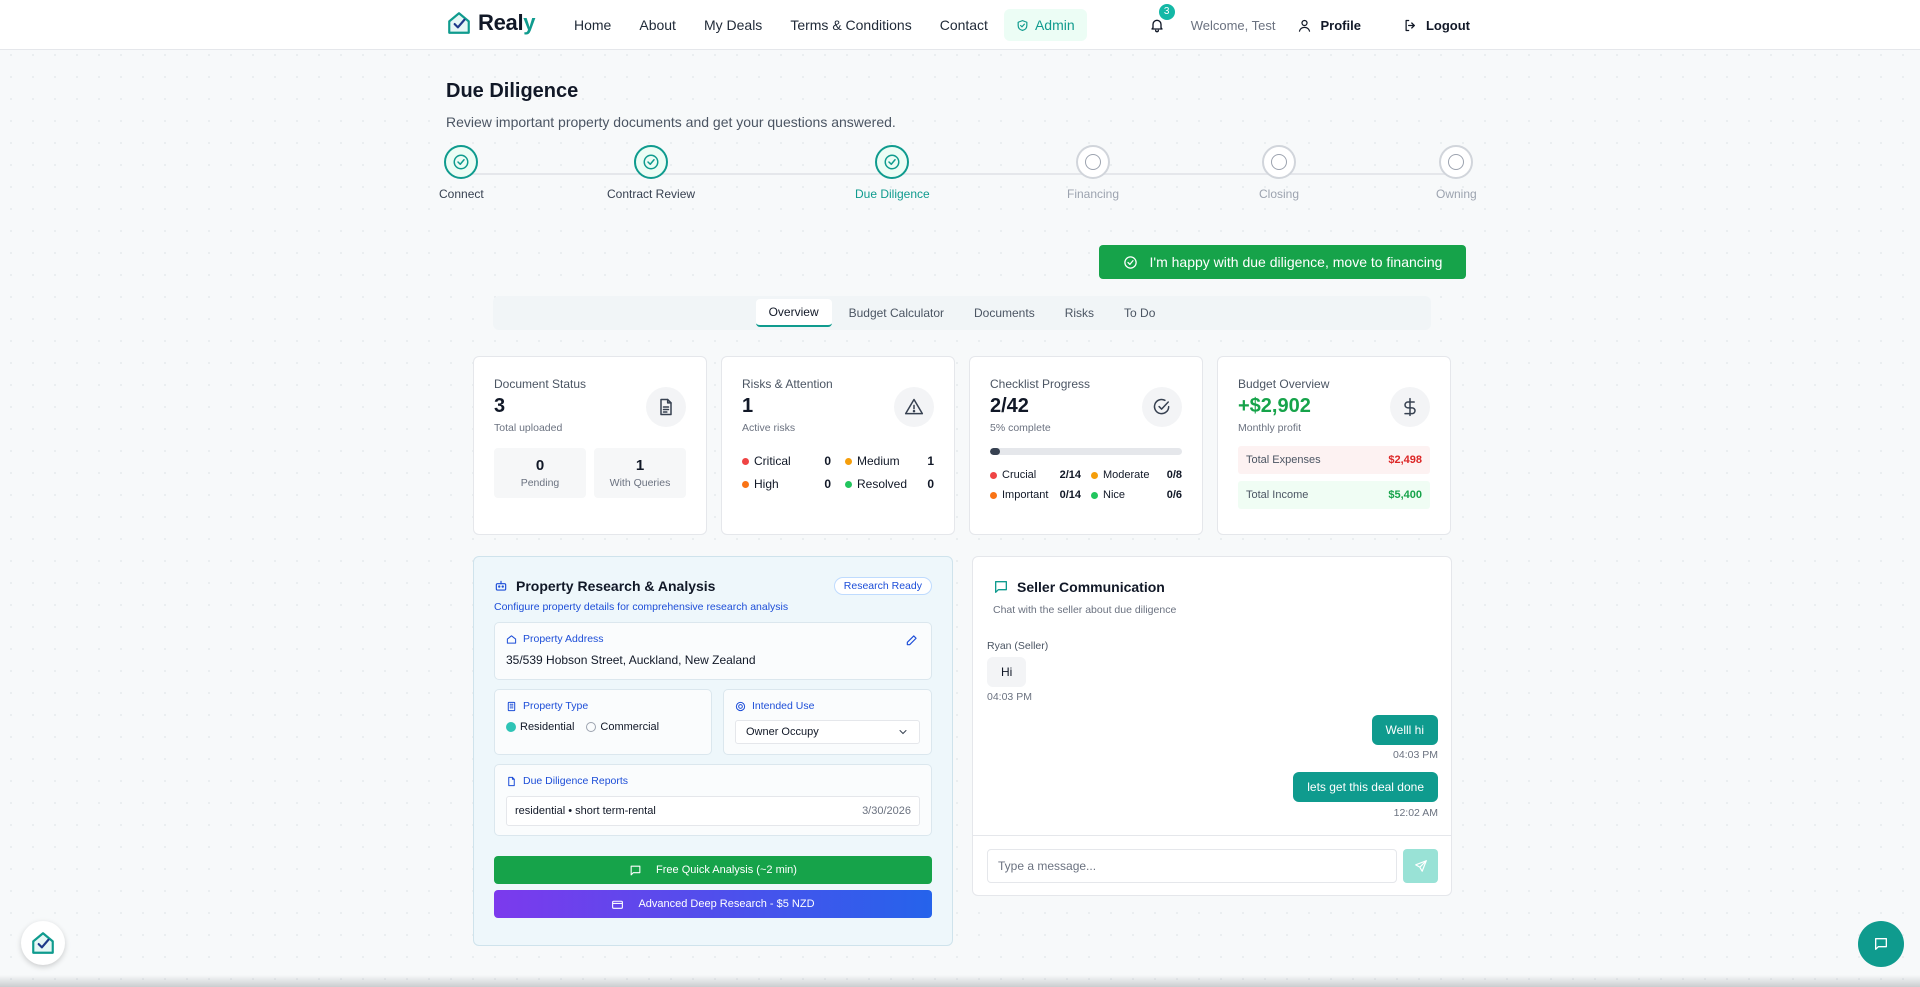  I want to click on message-time: 04:03 PM, so click(1009, 697).